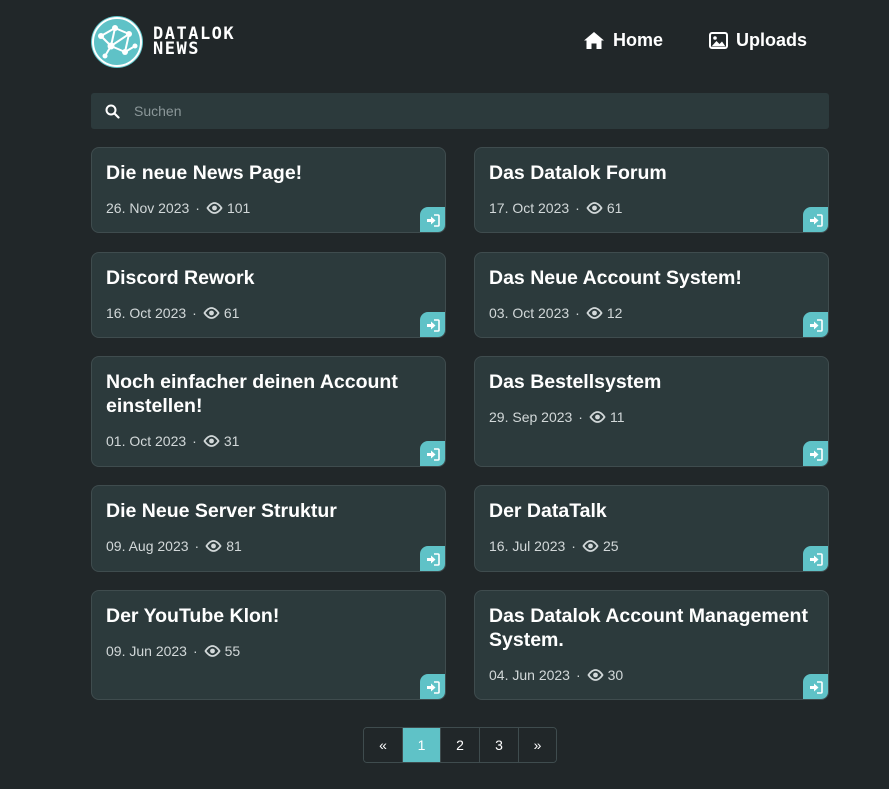  What do you see at coordinates (480, 111) in the screenshot?
I see `search-input` at bounding box center [480, 111].